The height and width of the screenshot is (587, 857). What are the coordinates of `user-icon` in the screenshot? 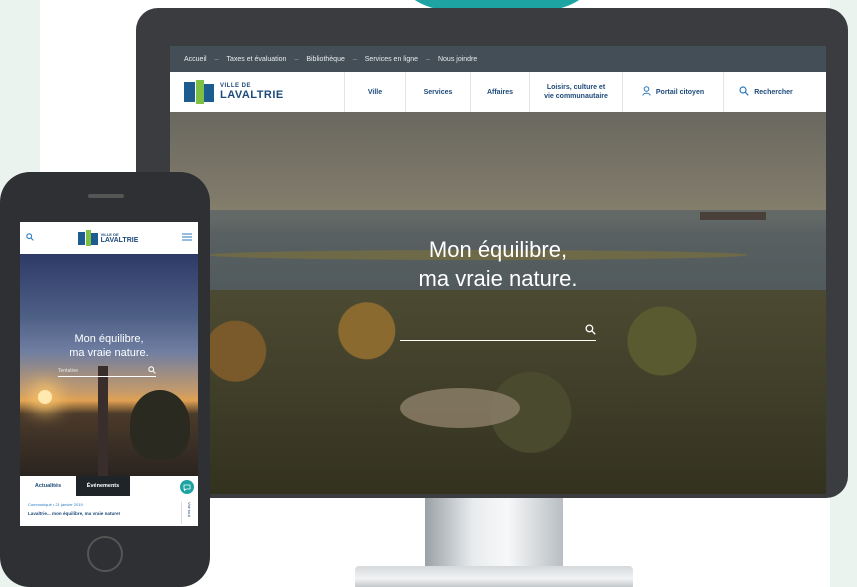 It's located at (646, 92).